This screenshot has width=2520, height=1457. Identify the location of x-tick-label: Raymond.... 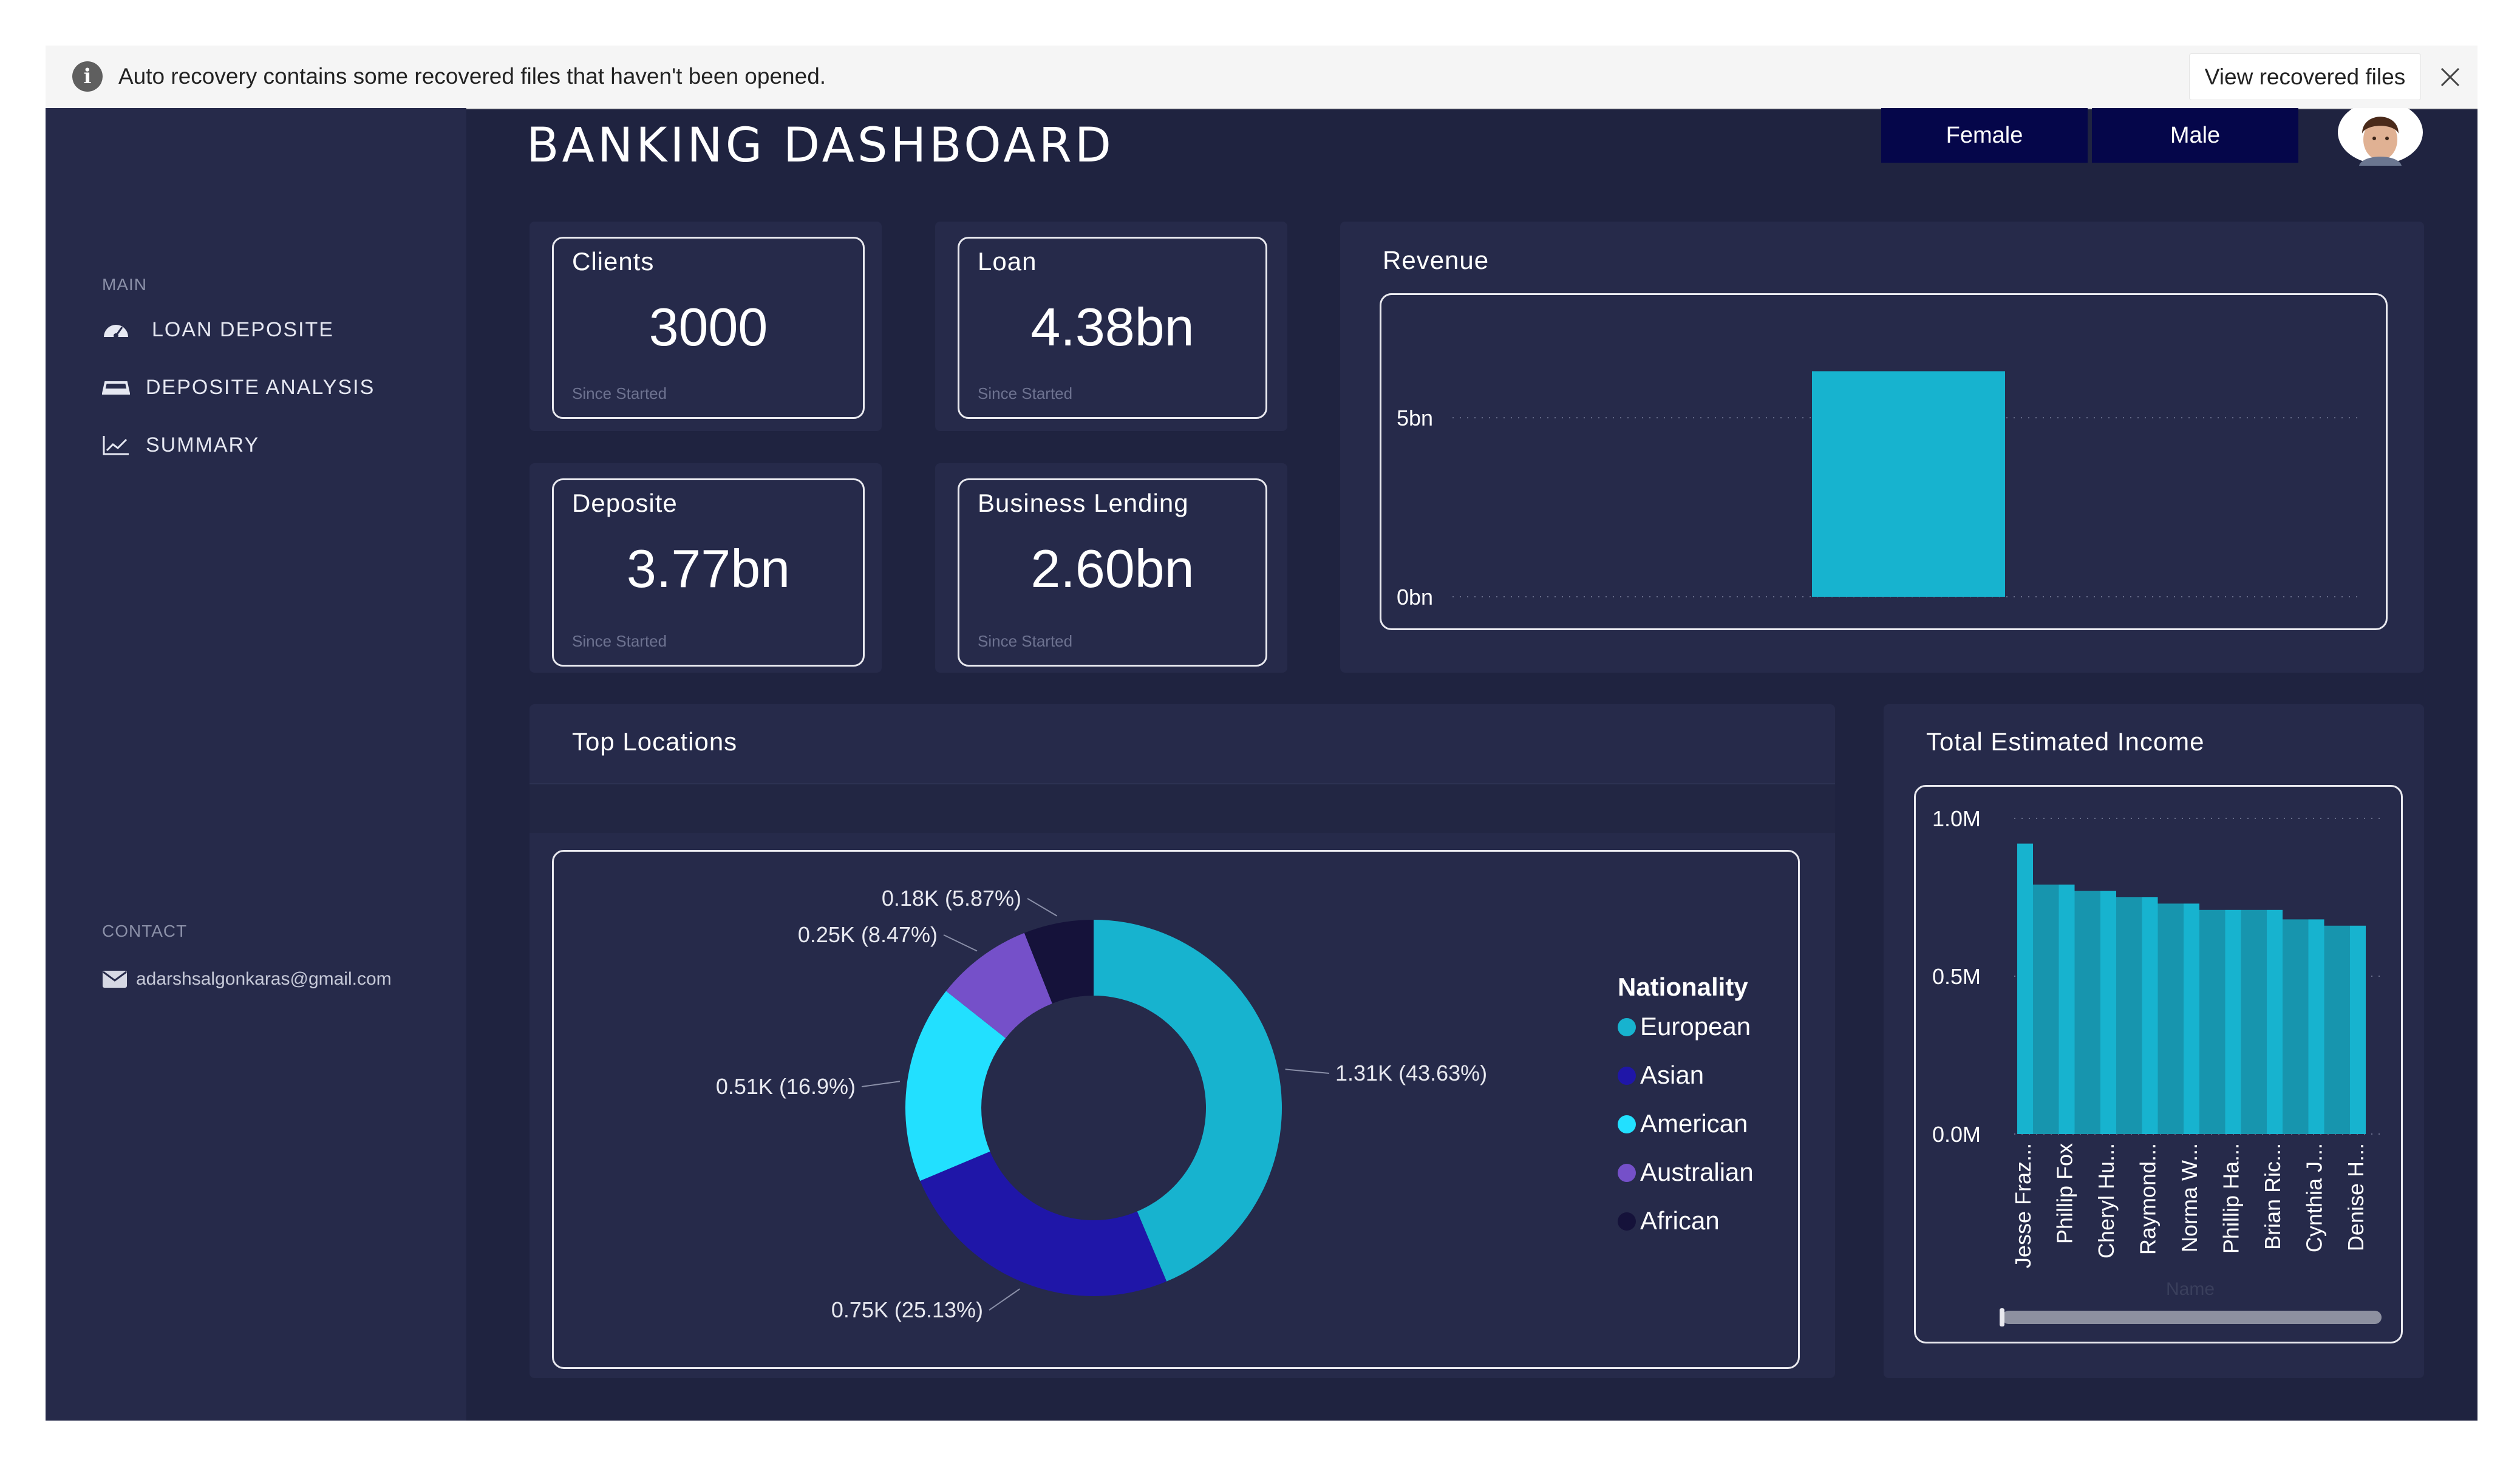
(2148, 1199).